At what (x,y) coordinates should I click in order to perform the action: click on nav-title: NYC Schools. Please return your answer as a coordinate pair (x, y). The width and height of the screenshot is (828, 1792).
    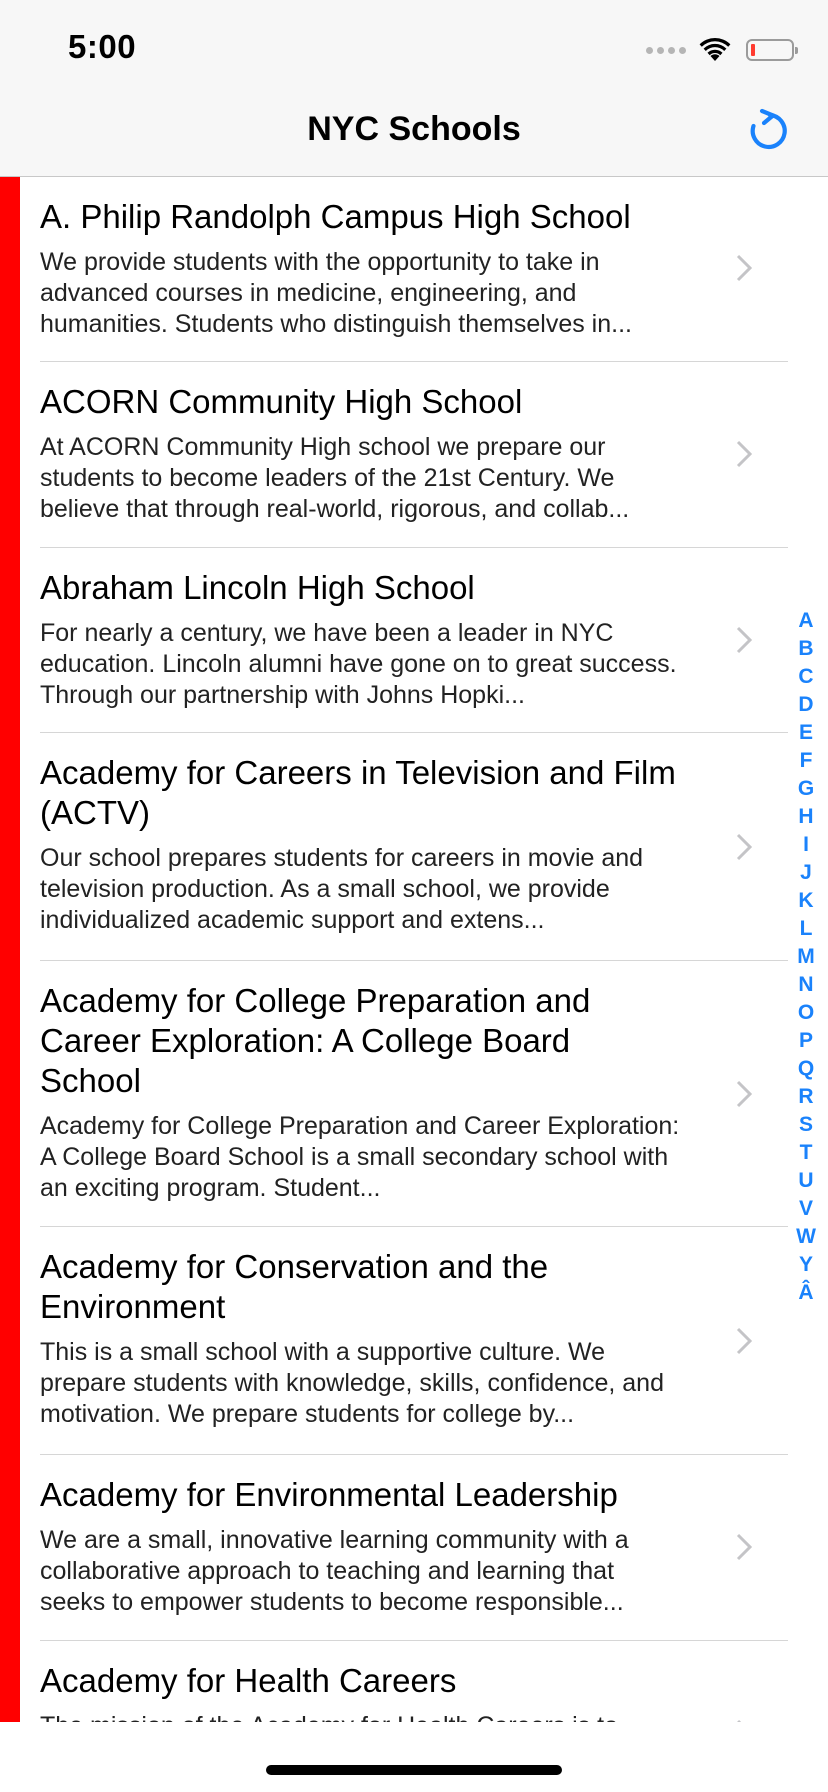
    Looking at the image, I should click on (414, 129).